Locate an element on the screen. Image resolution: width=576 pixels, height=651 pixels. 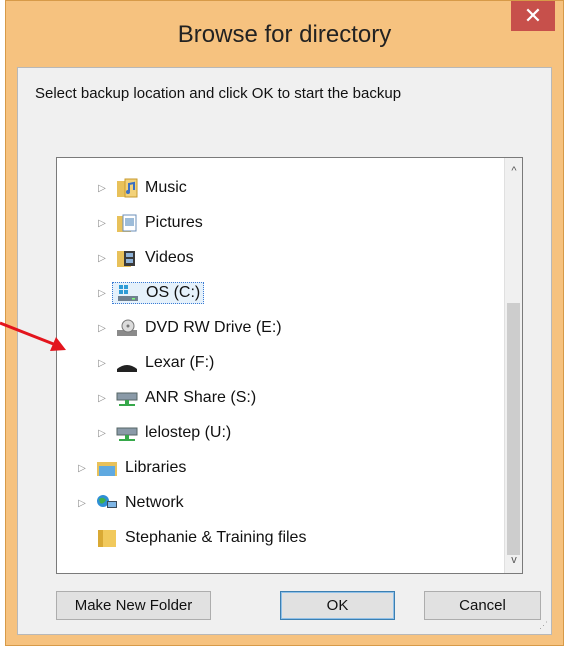
make-new-folder-button: Make New Folder is located at coordinates (133, 605).